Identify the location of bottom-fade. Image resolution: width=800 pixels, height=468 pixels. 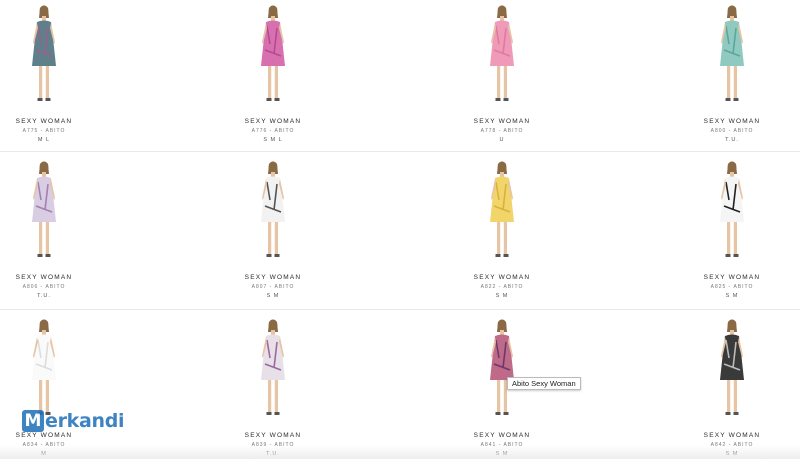
(400, 452).